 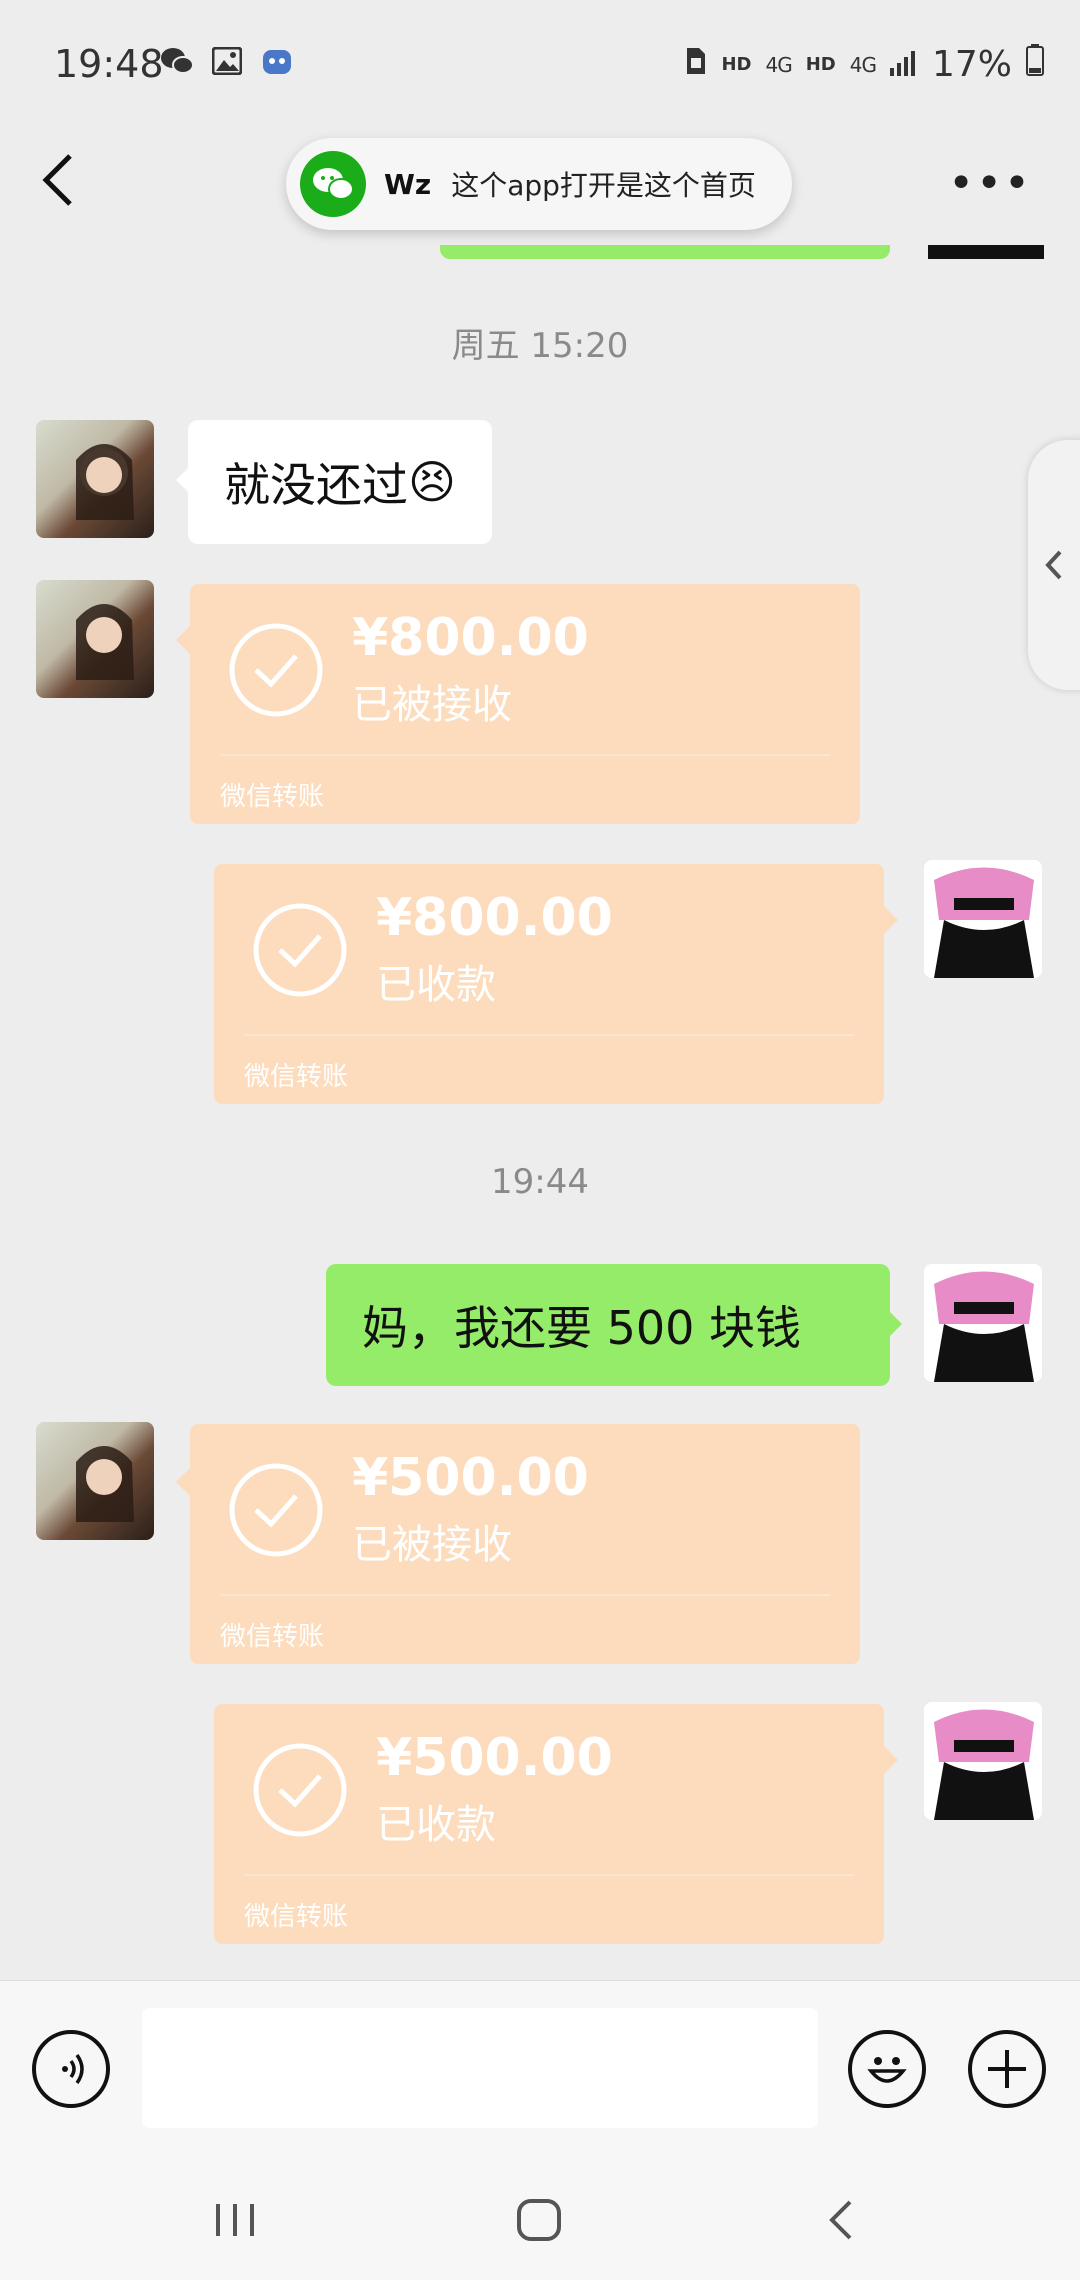 I want to click on recents-icon, so click(x=235, y=2220).